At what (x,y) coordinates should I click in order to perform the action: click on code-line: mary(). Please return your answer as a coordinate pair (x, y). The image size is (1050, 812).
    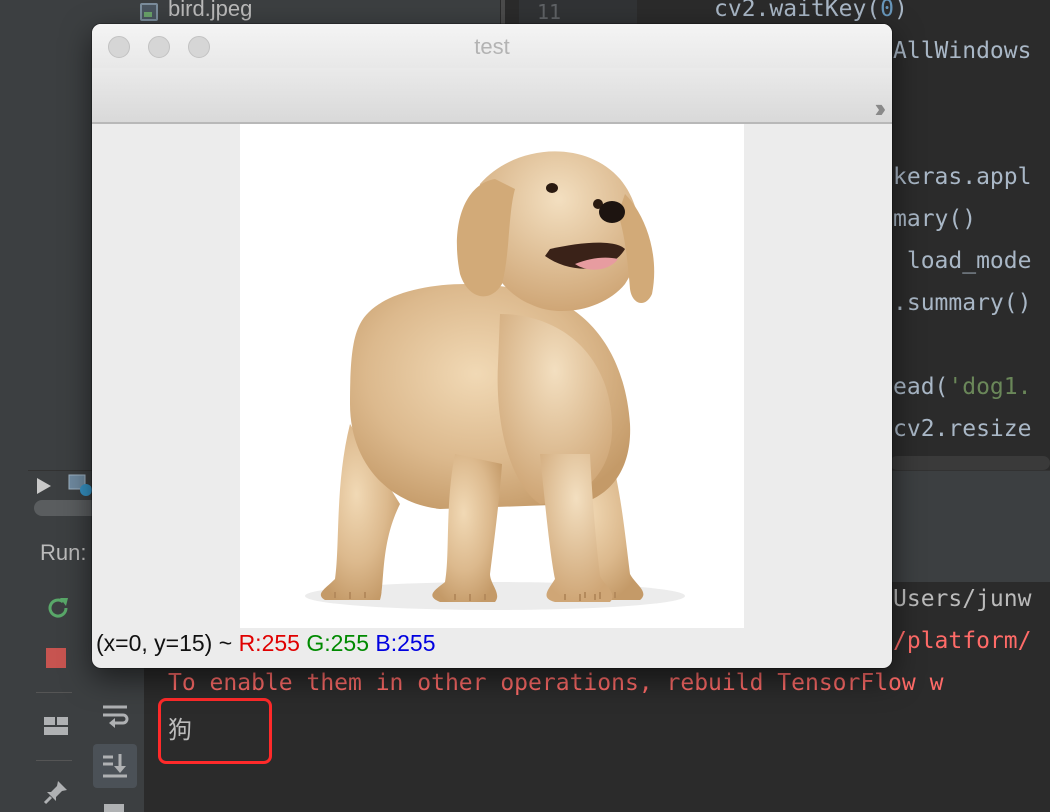
    Looking at the image, I should click on (935, 219).